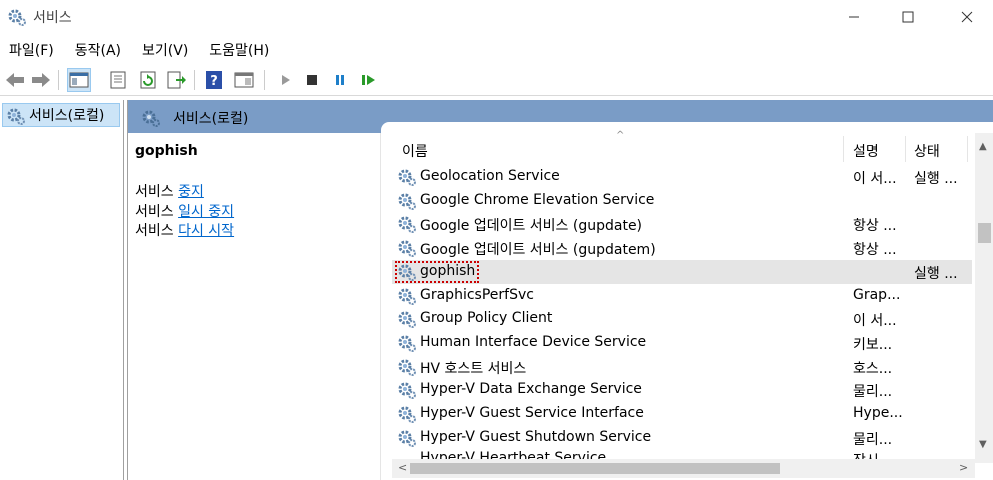 The image size is (993, 480). I want to click on pause-service-link: 일시 중지, so click(206, 212).